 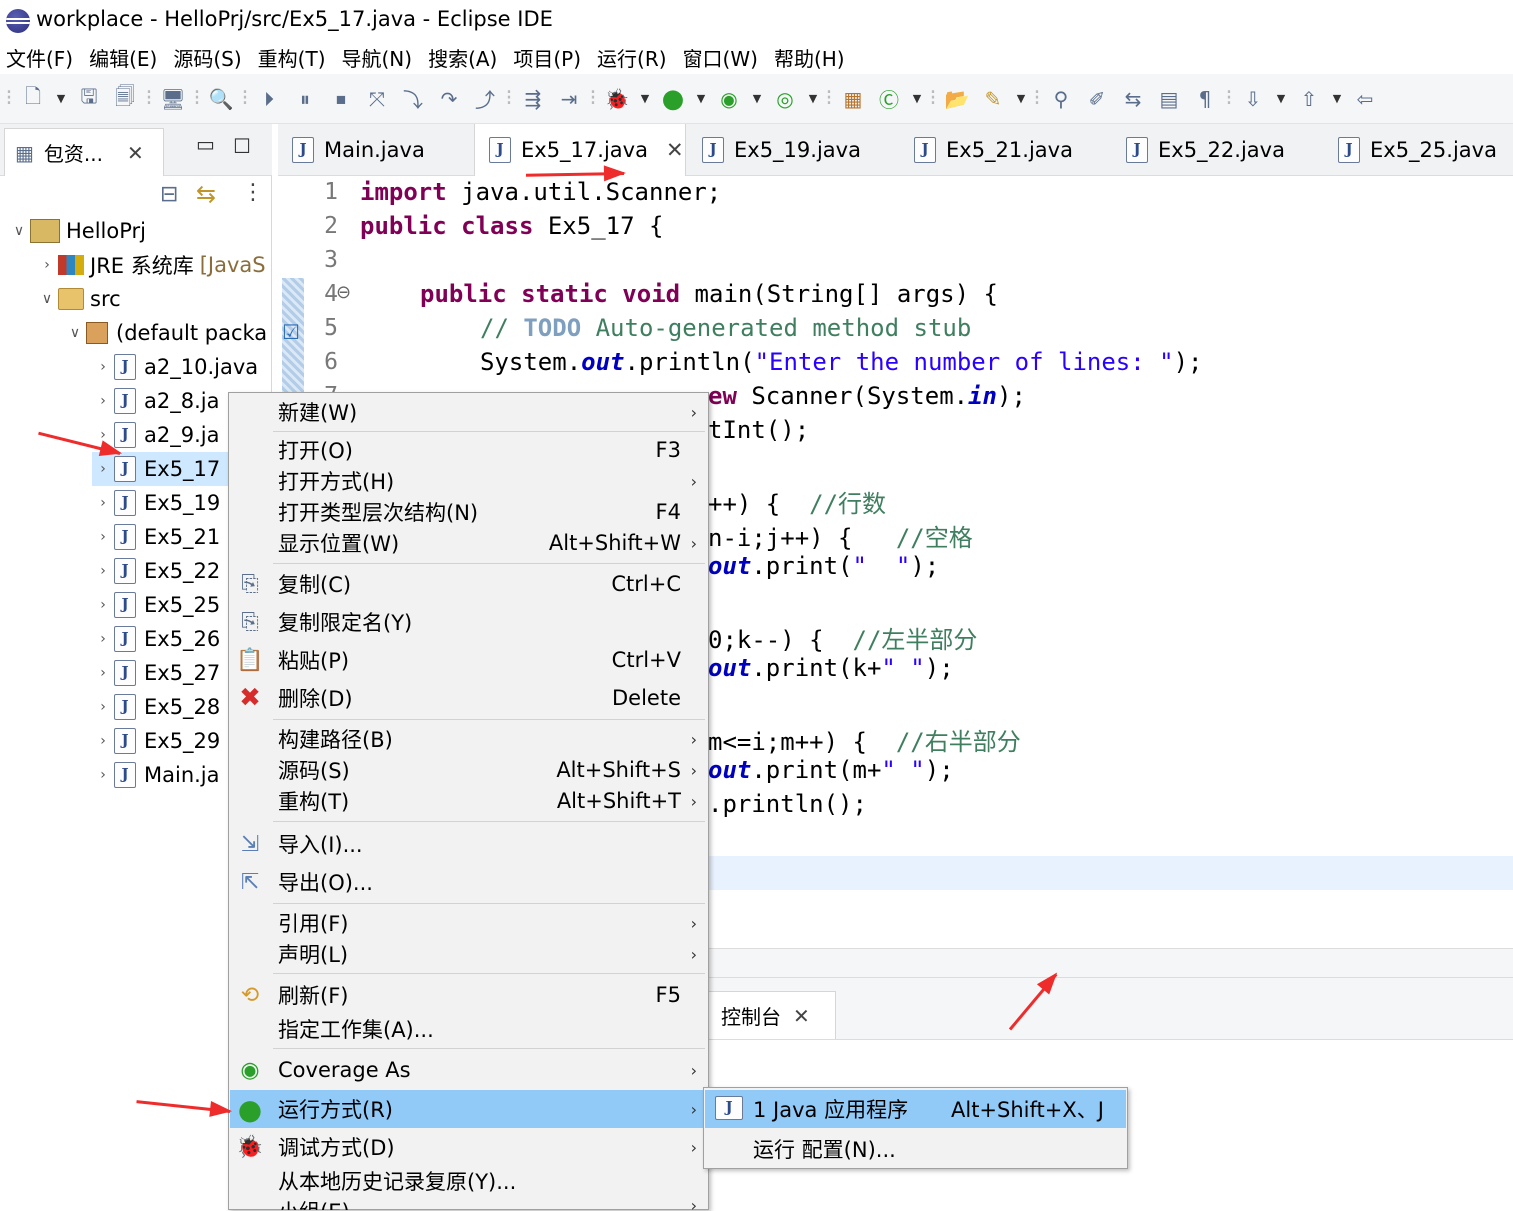 I want to click on new-dropdown-icon: ▼, so click(x=61, y=99).